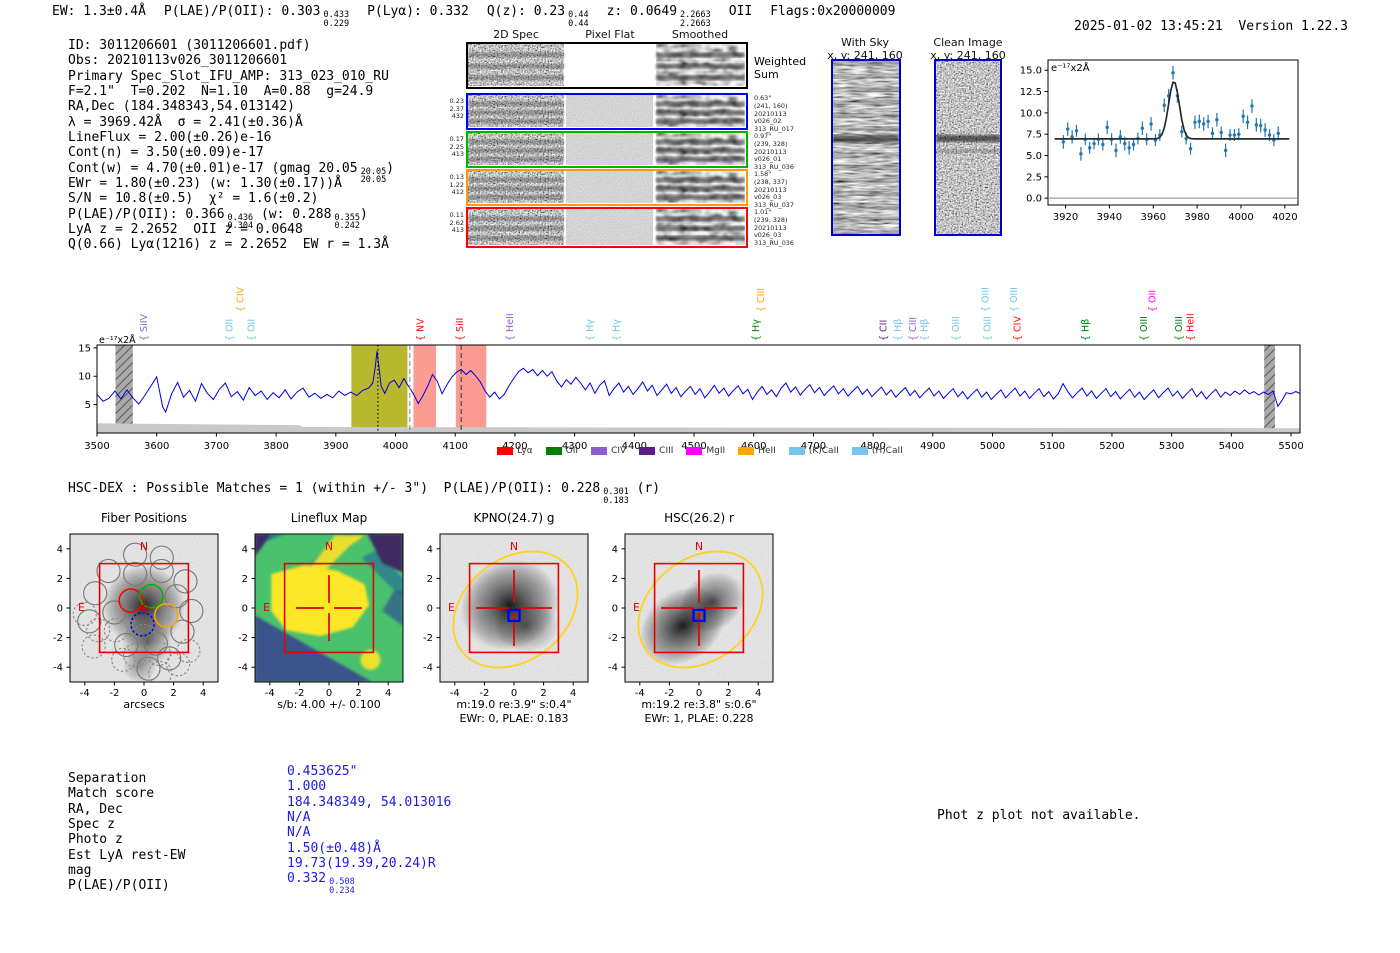 This screenshot has width=1400, height=953. Describe the element at coordinates (756, 330) in the screenshot. I see `emission-line-label: { Hγ` at that location.